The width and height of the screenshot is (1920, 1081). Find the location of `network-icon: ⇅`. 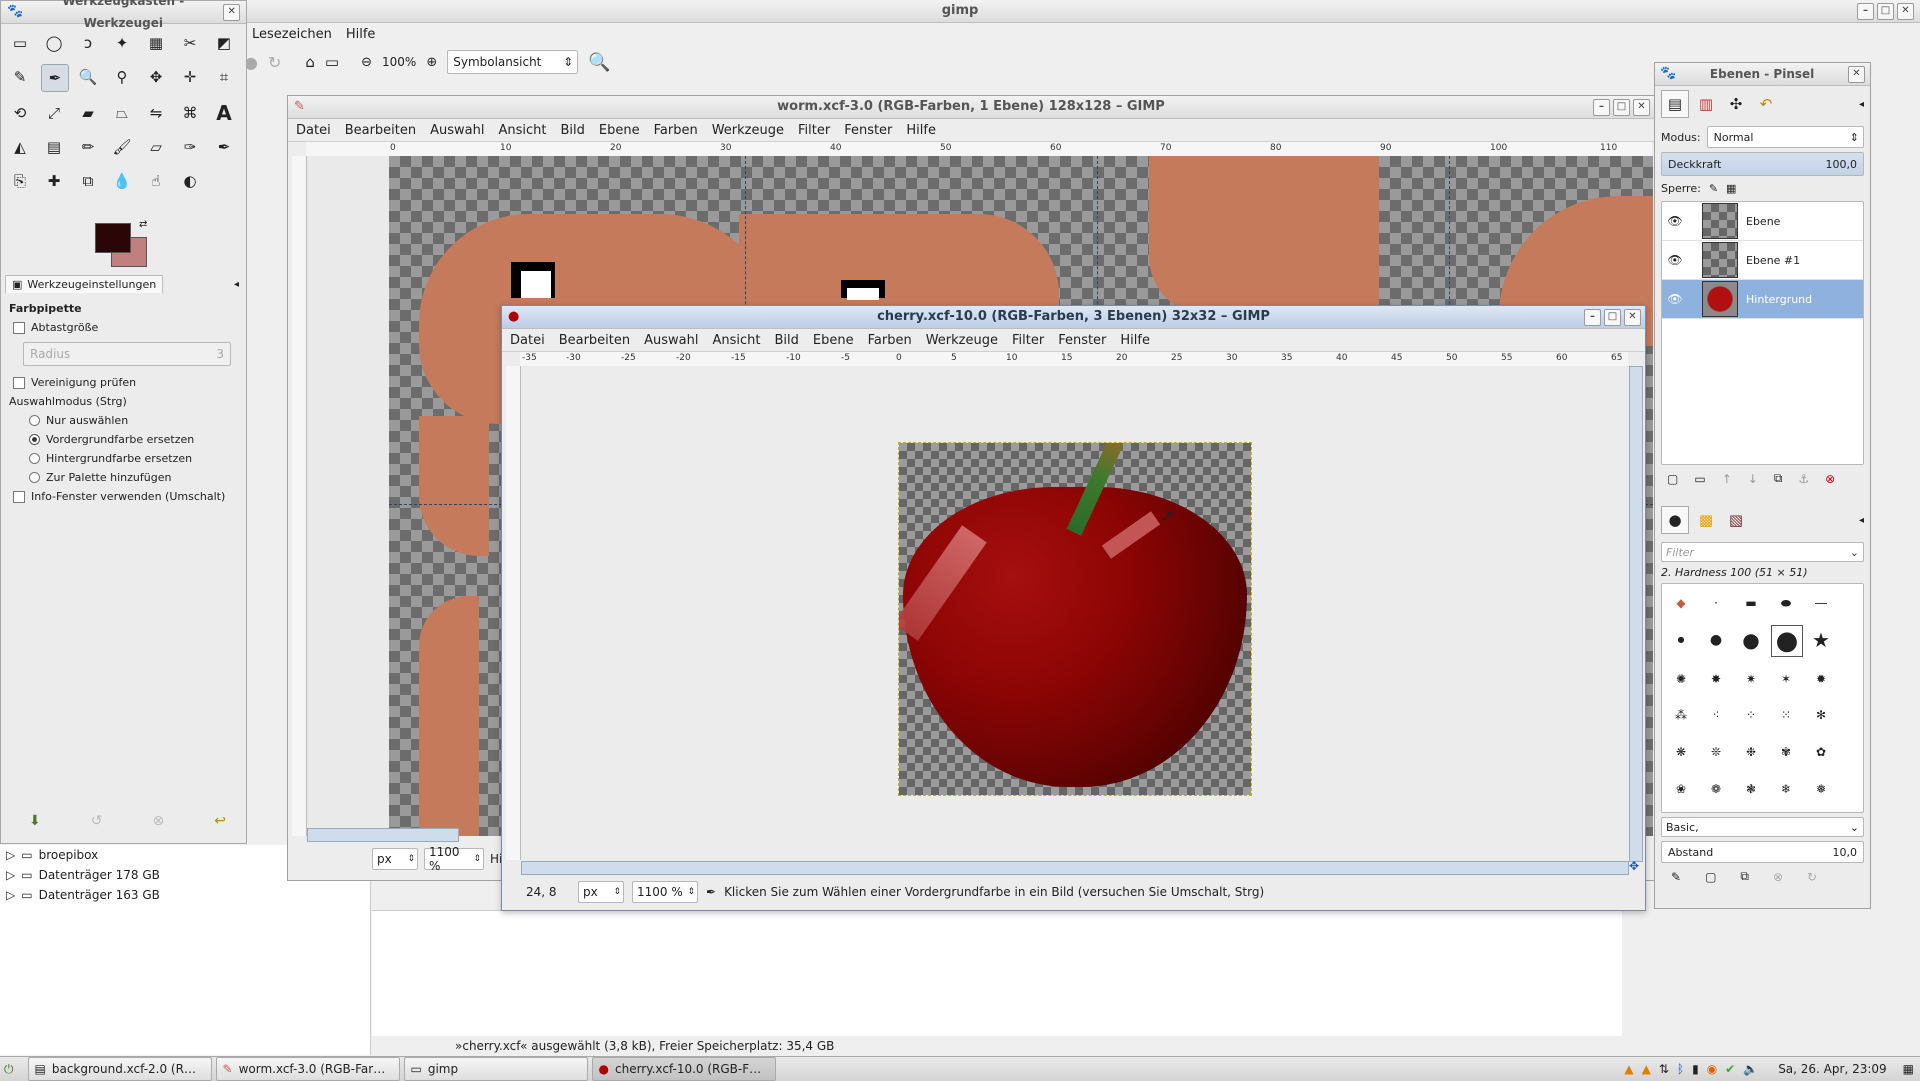

network-icon: ⇅ is located at coordinates (1664, 1069).